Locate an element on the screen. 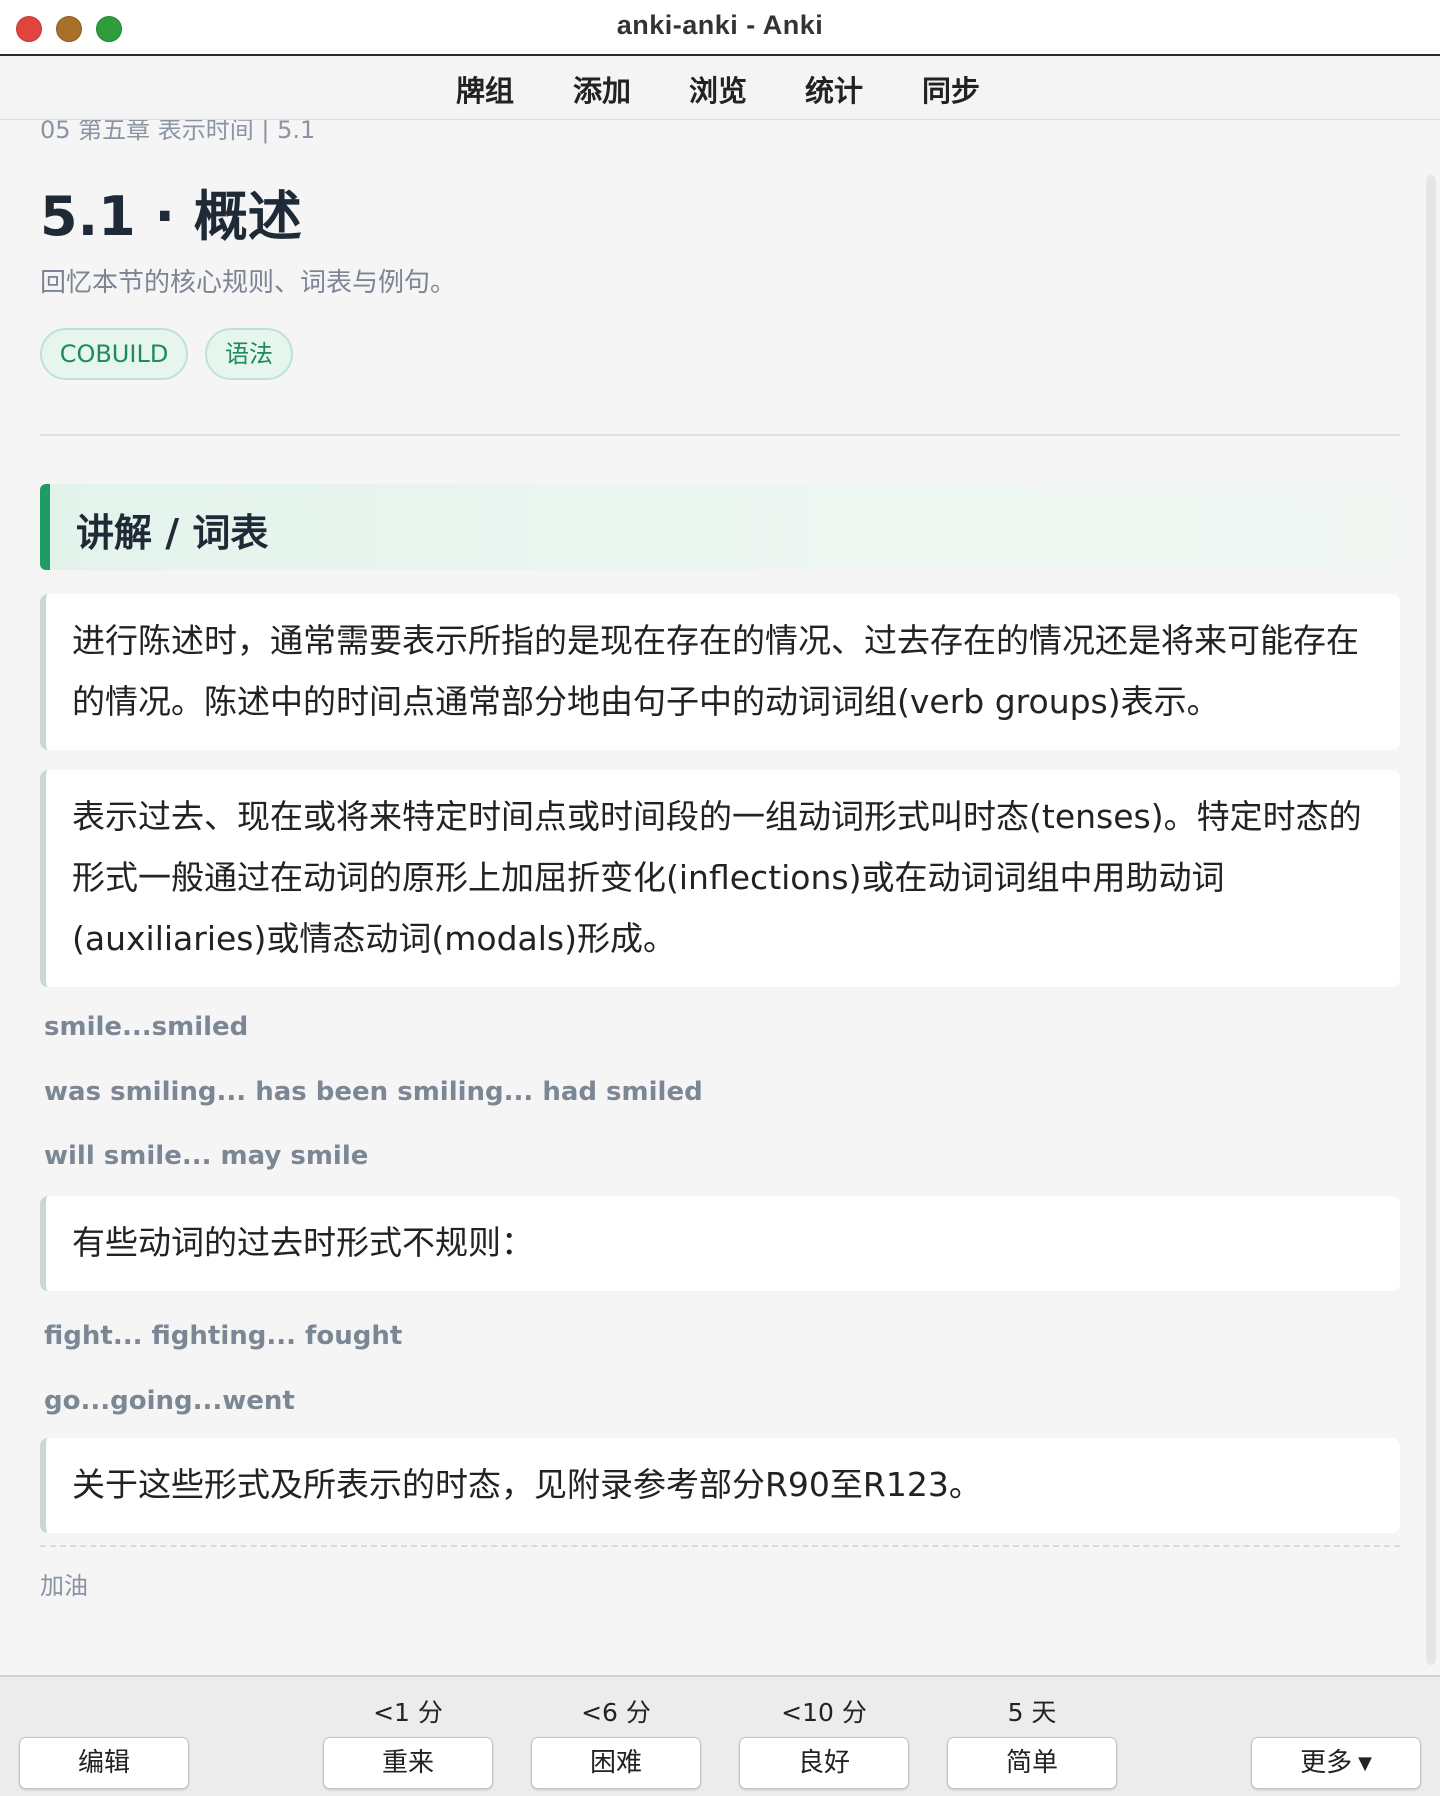 This screenshot has width=1440, height=1796. divider is located at coordinates (720, 435).